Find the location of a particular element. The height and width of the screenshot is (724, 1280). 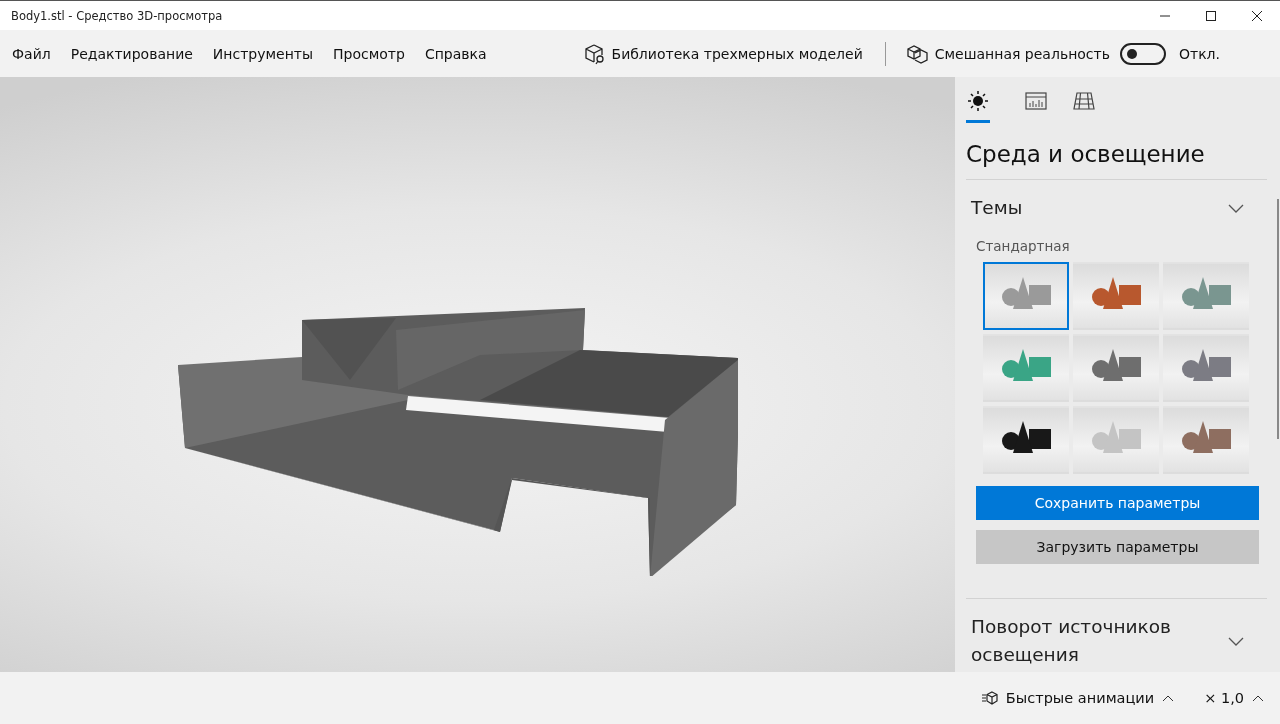

cube-search-icon is located at coordinates (594, 53).